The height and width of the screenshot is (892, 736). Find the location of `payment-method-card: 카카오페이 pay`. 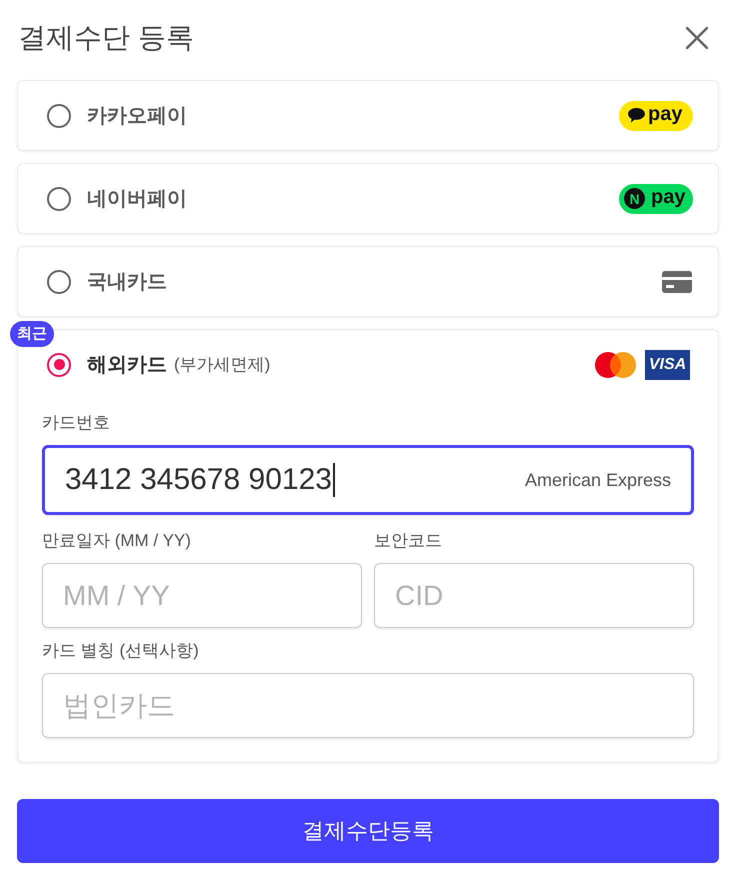

payment-method-card: 카카오페이 pay is located at coordinates (368, 115).